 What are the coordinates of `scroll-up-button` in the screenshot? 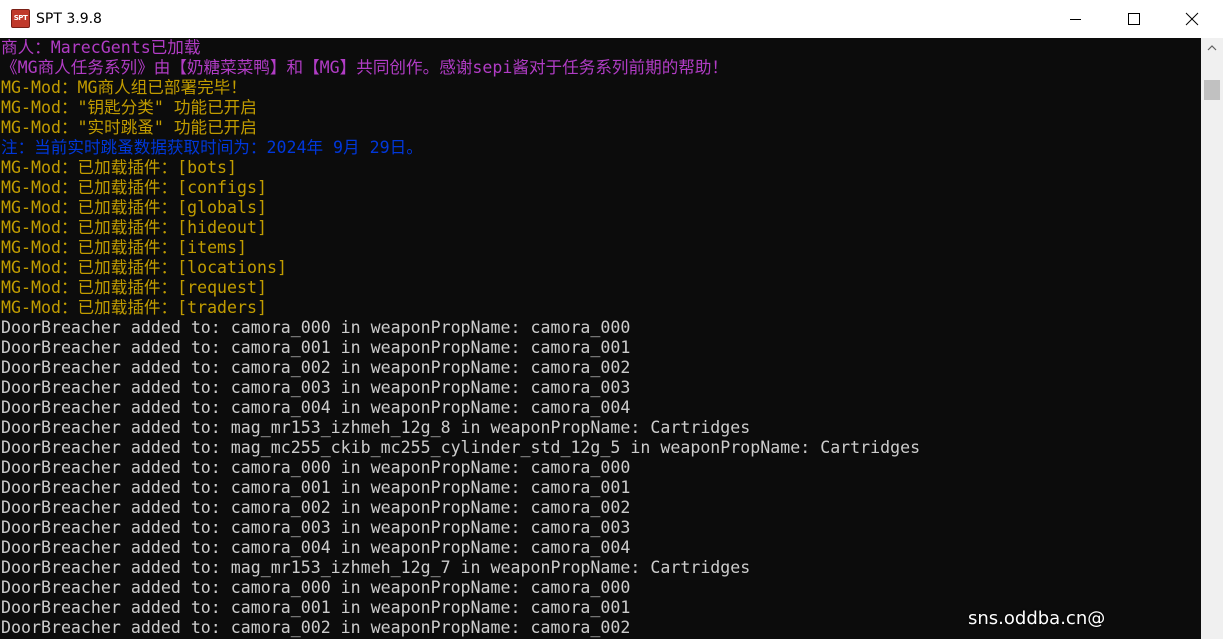 It's located at (1212, 48).